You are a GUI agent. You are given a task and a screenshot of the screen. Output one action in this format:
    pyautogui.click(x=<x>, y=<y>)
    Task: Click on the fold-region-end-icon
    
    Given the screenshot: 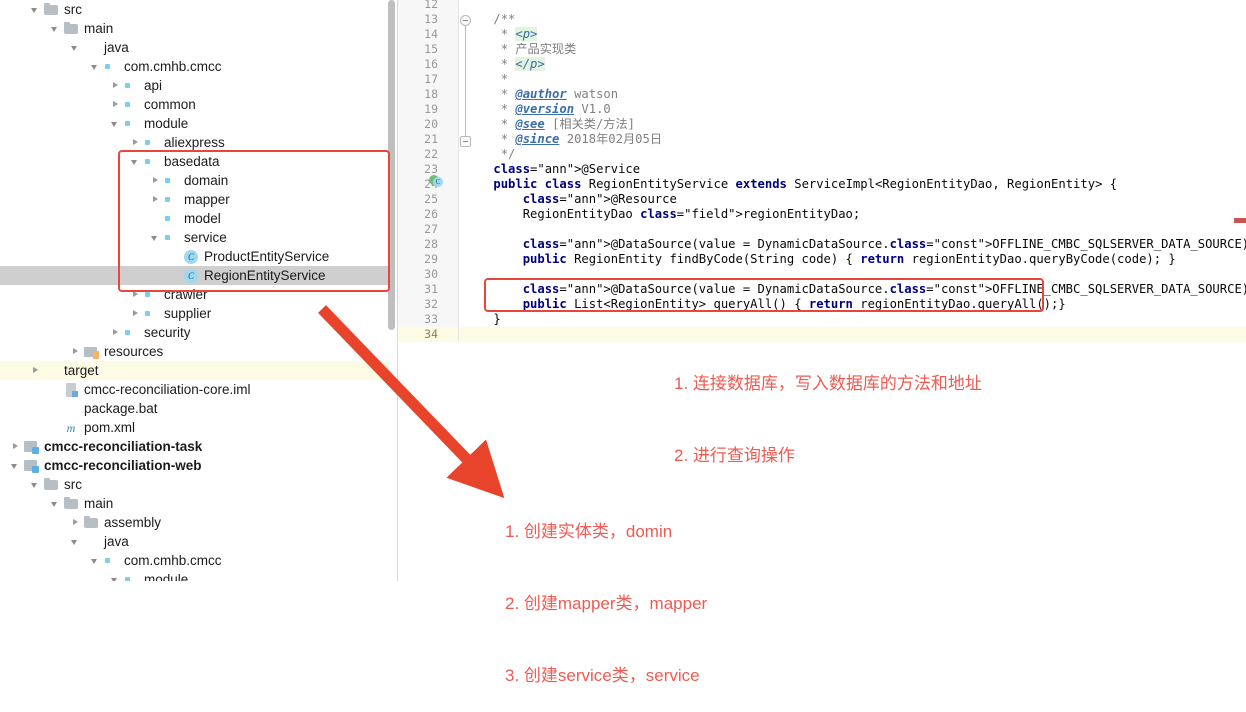 What is the action you would take?
    pyautogui.click(x=465, y=141)
    